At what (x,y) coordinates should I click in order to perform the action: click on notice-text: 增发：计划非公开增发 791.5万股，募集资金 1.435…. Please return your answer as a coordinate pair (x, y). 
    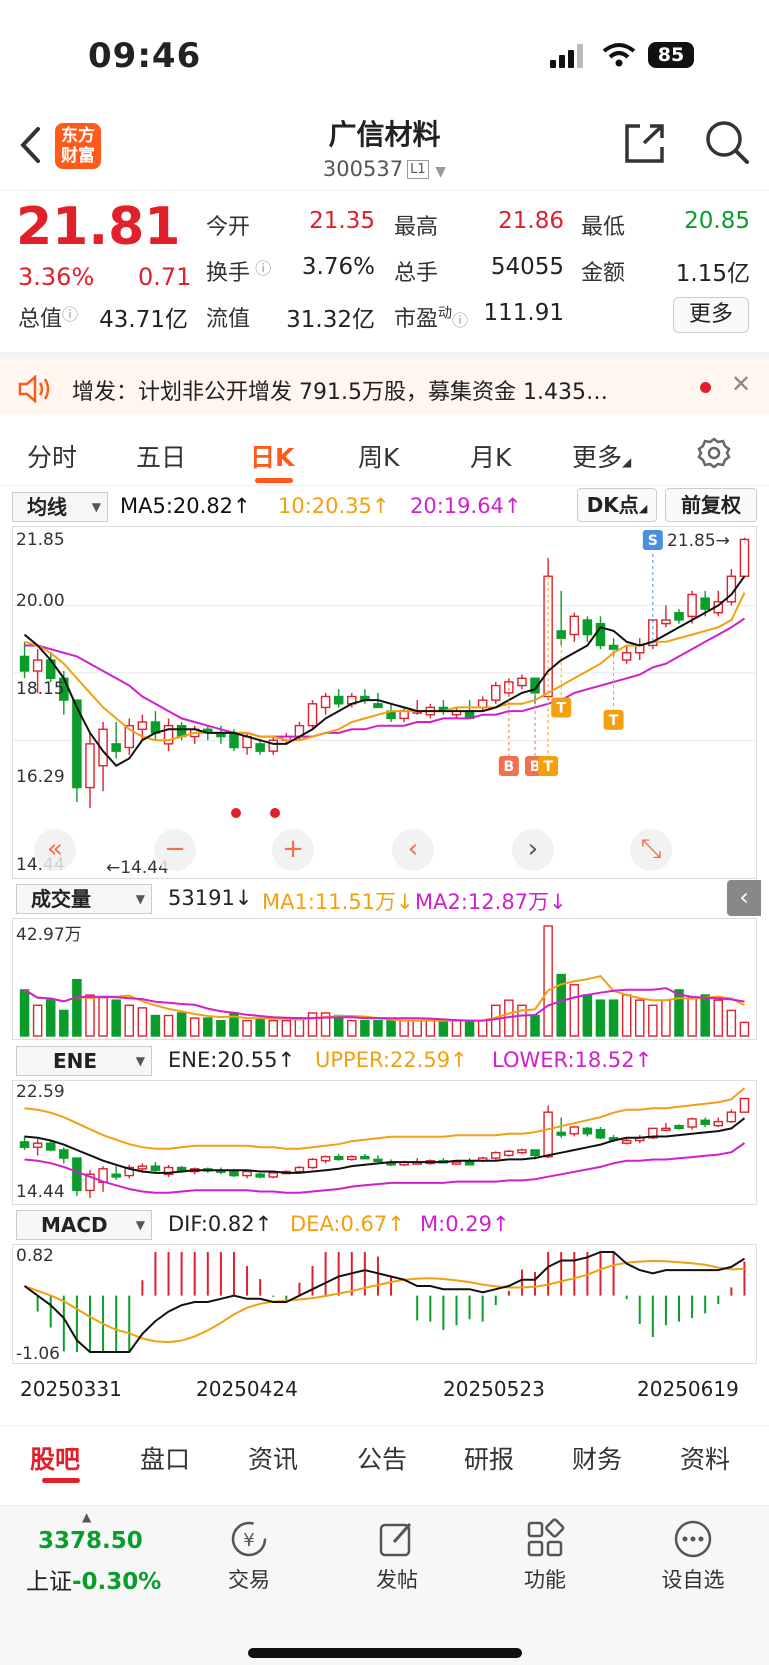
    Looking at the image, I should click on (340, 392).